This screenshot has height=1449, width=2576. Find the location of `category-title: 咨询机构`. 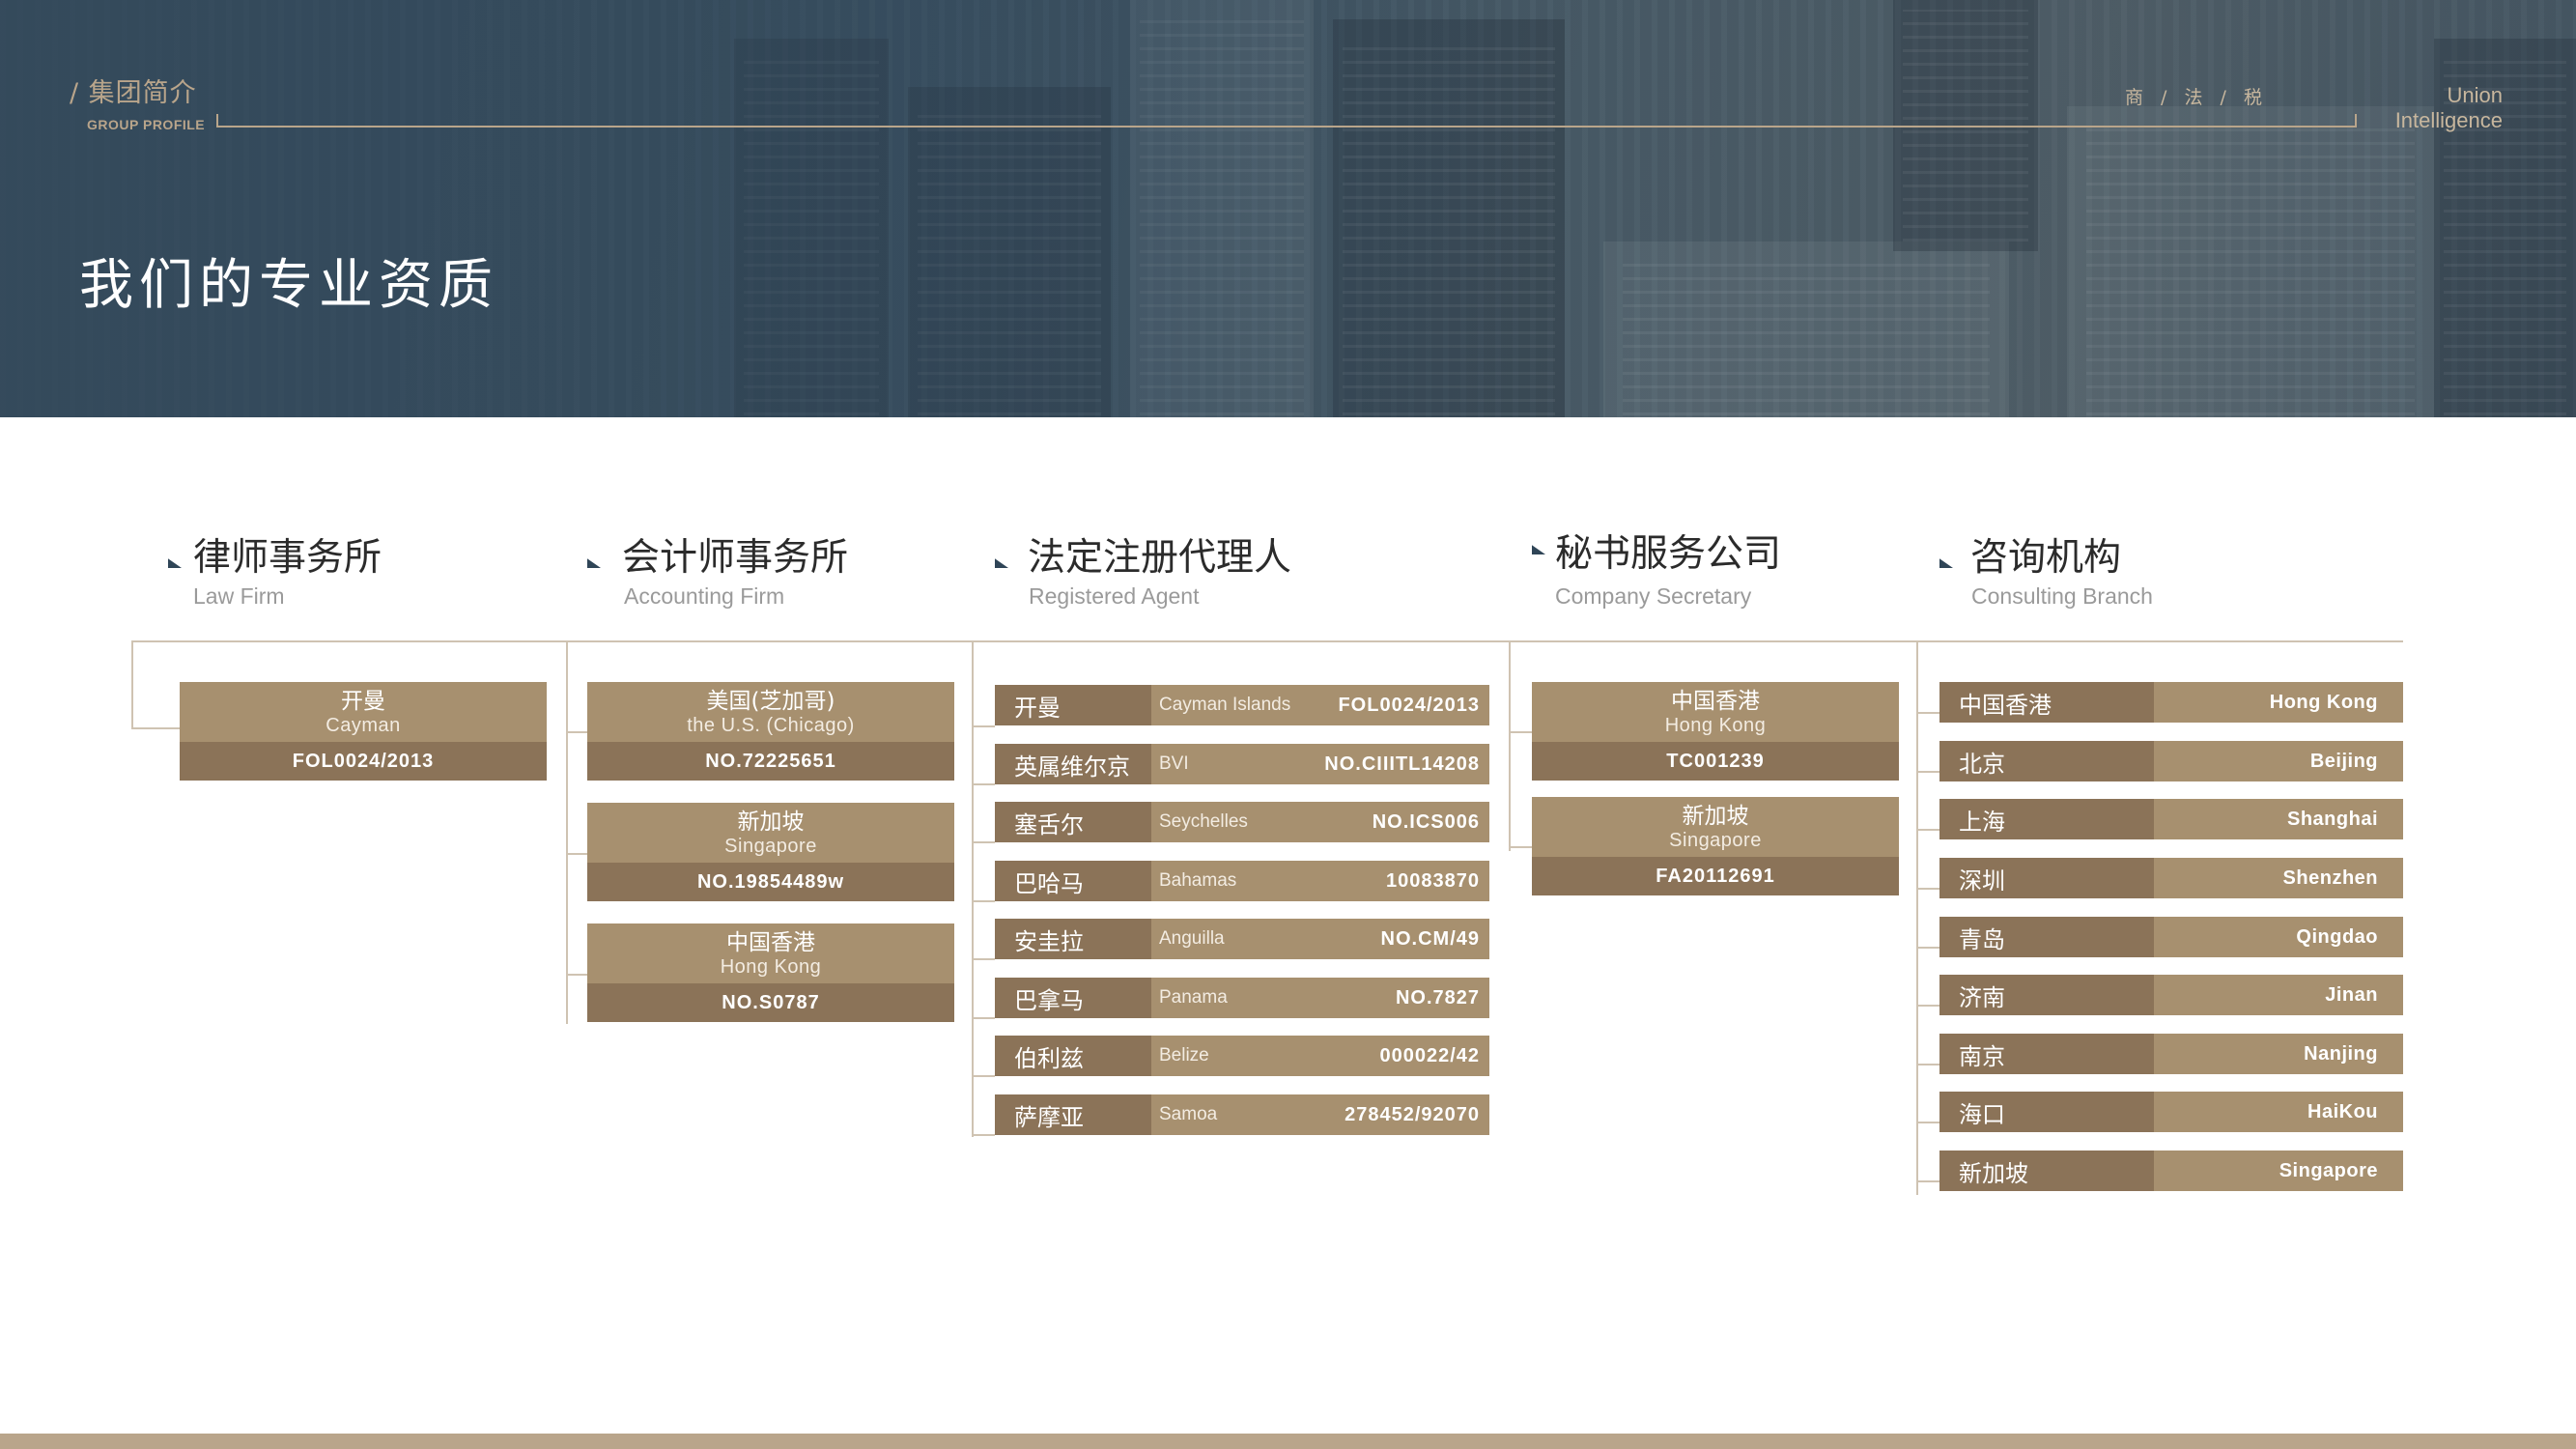

category-title: 咨询机构 is located at coordinates (2046, 558).